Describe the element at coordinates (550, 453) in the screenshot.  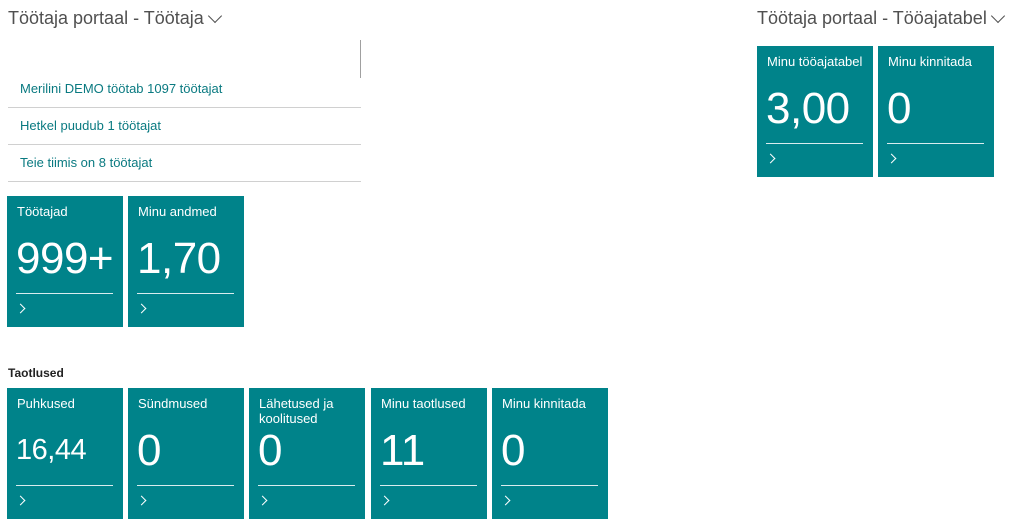
I see `tile-my-approvals-requests: Minu kinnitada 0` at that location.